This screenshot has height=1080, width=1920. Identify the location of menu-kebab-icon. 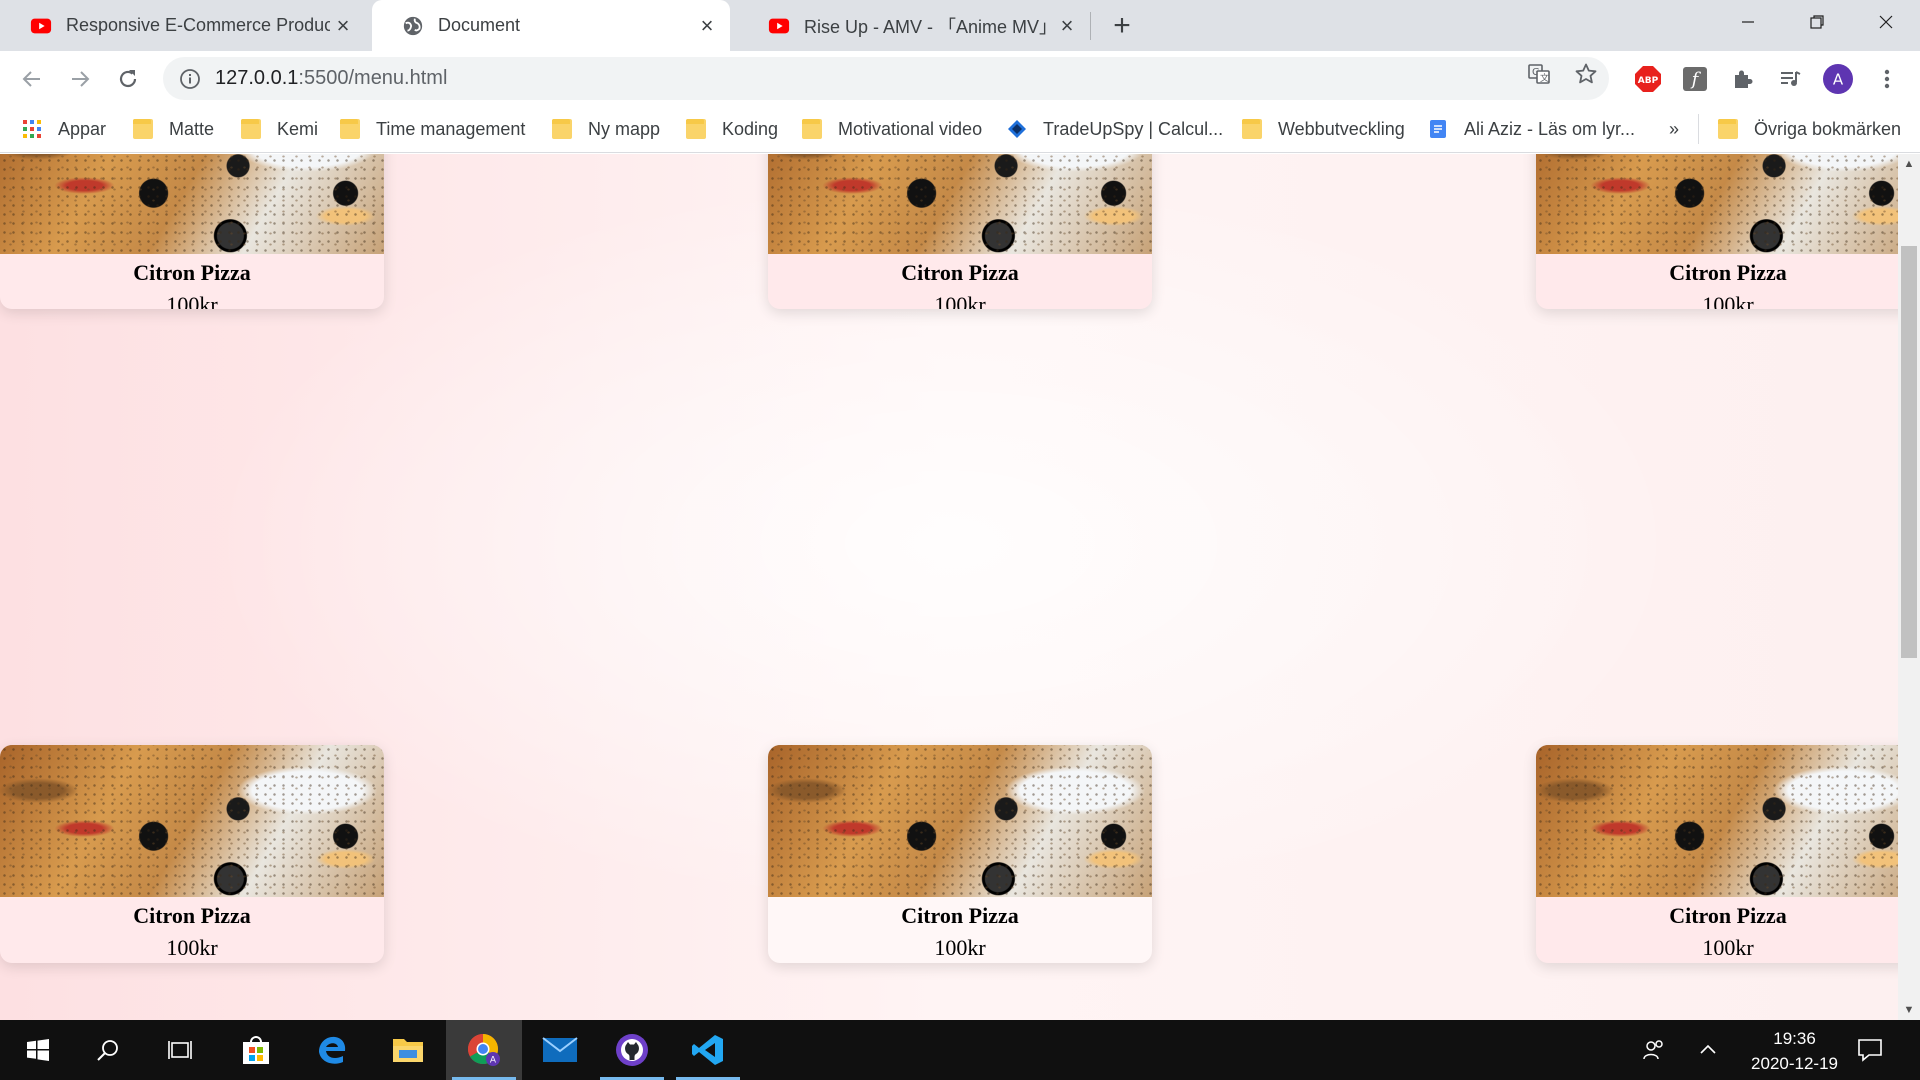
(1887, 79).